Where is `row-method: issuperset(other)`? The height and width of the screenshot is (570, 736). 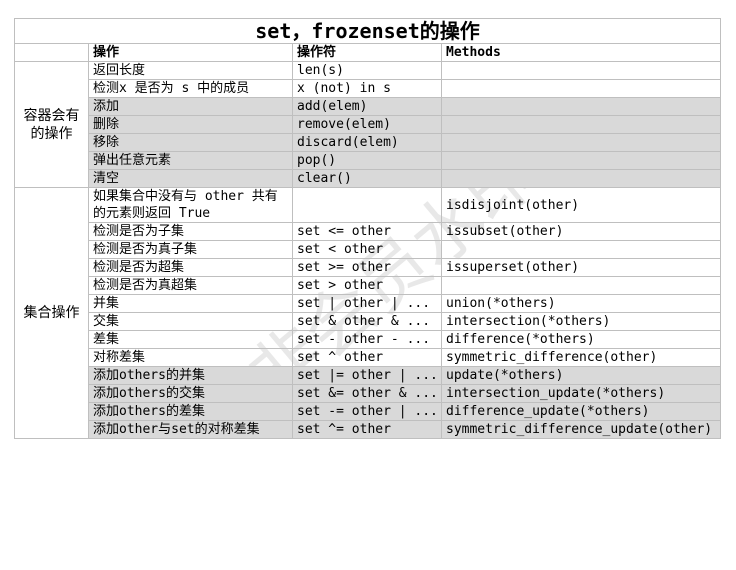 row-method: issuperset(other) is located at coordinates (581, 267).